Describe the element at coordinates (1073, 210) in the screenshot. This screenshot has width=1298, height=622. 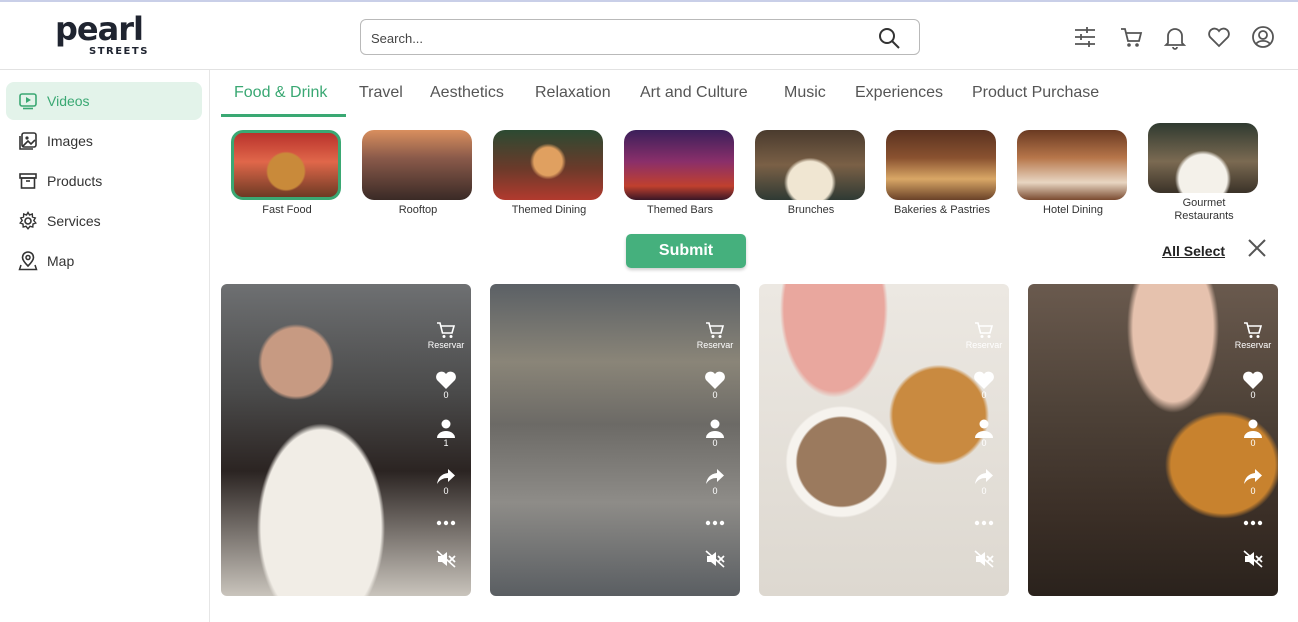
I see `subcategory-label: Hotel Dining` at that location.